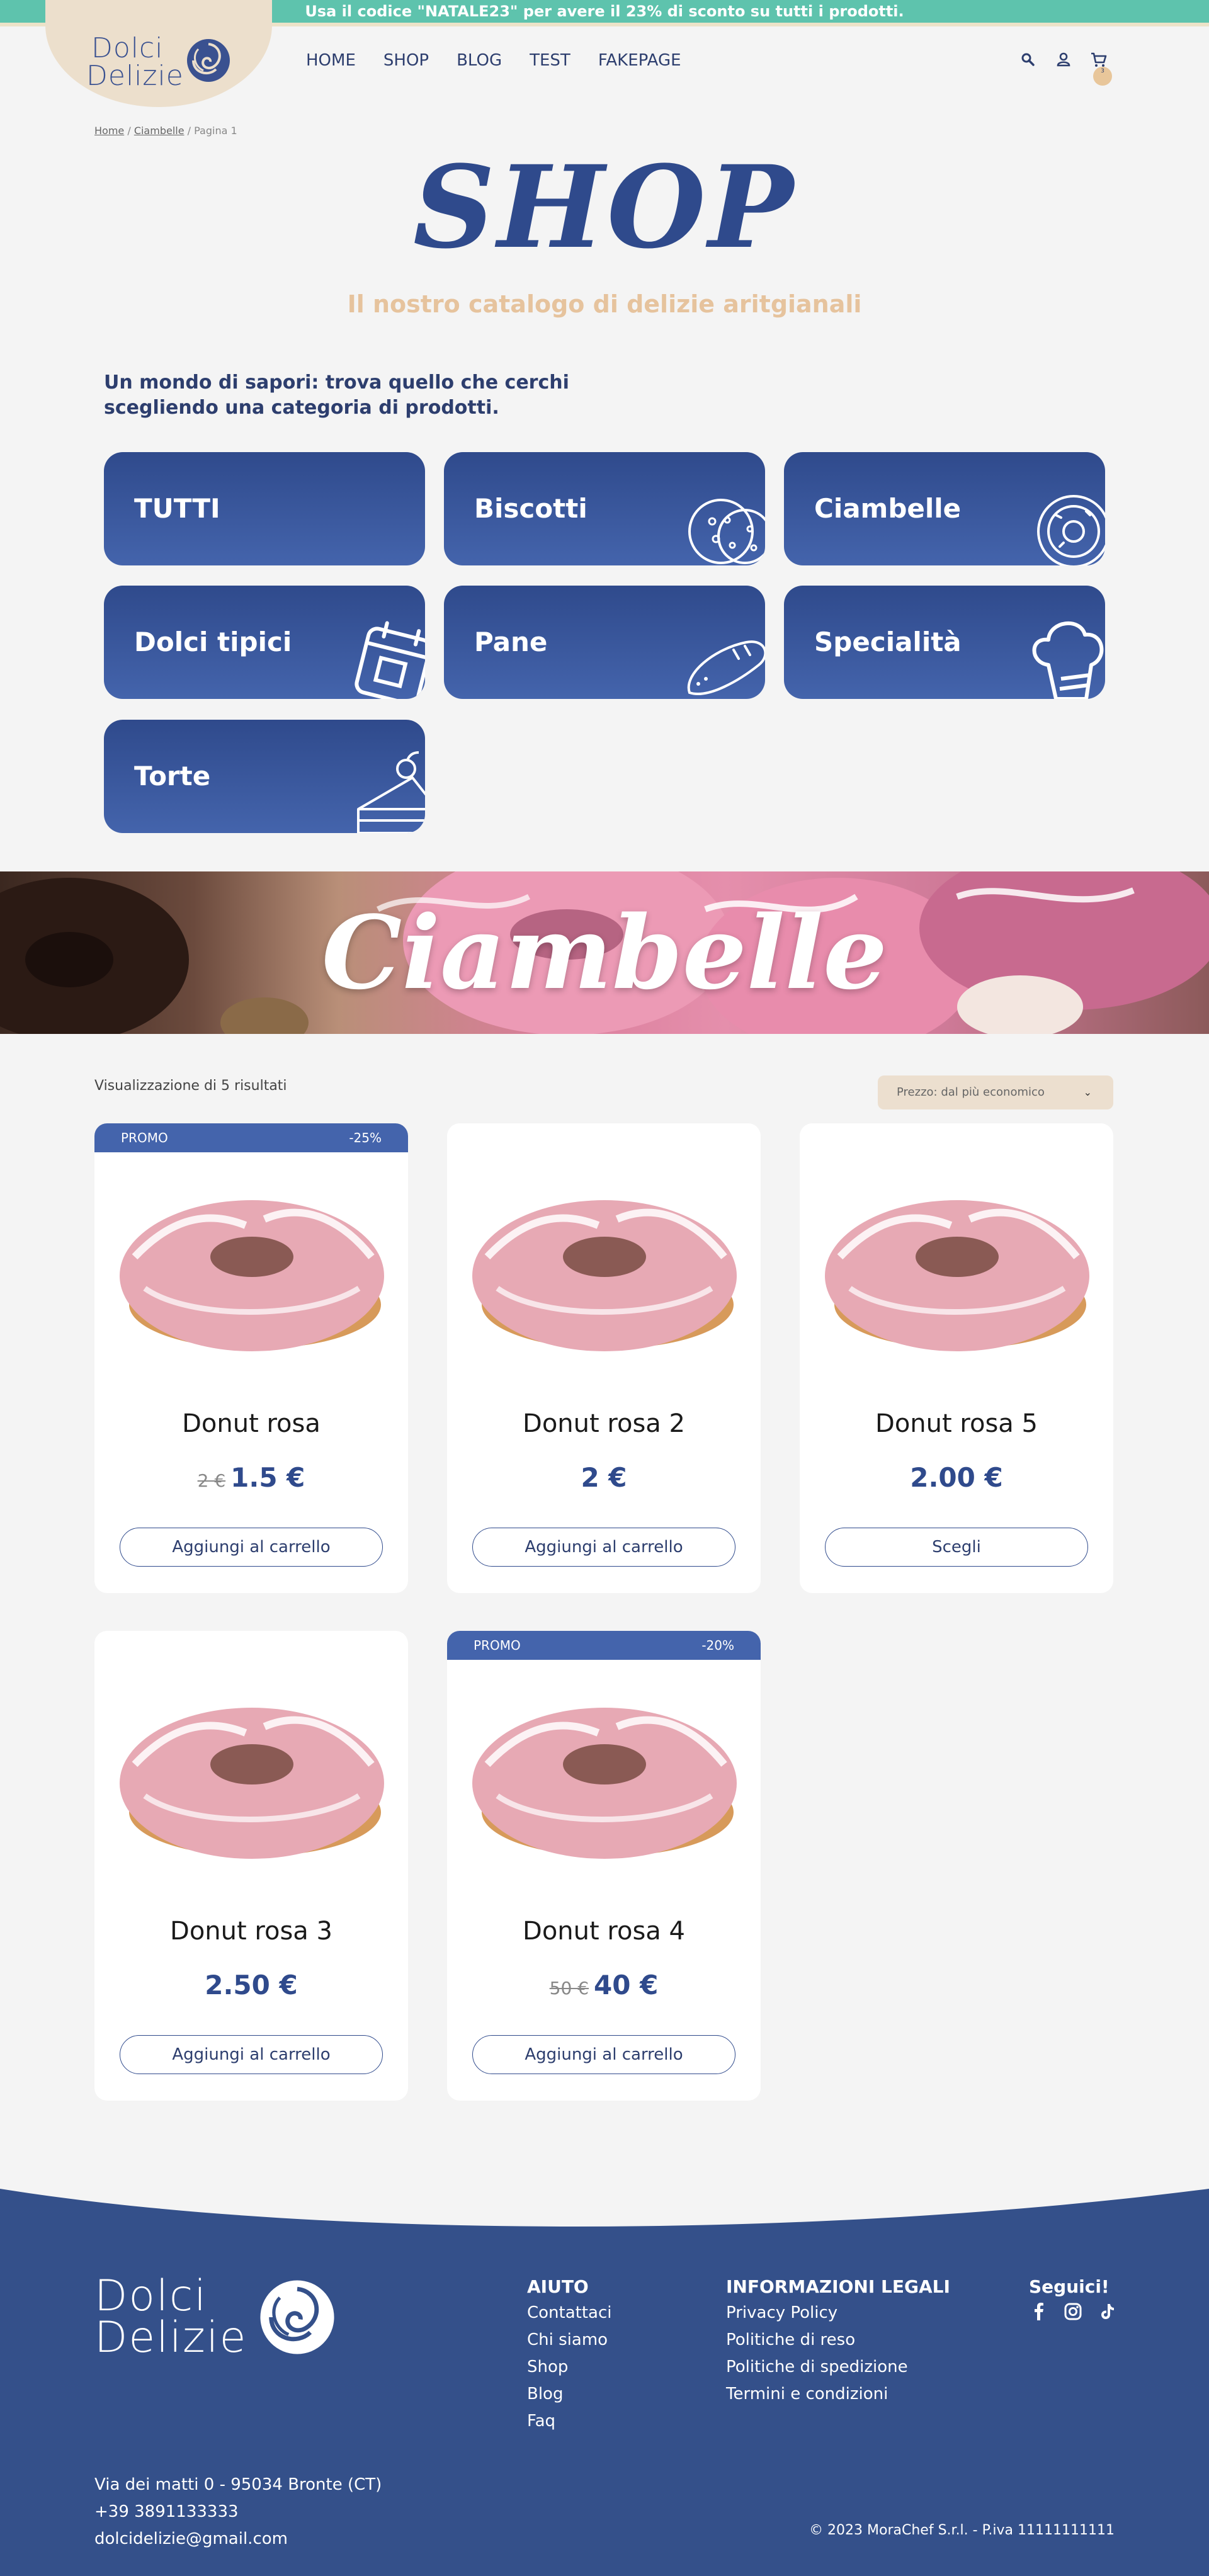 The height and width of the screenshot is (2576, 1209). I want to click on product-price: 2.00 €, so click(956, 1478).